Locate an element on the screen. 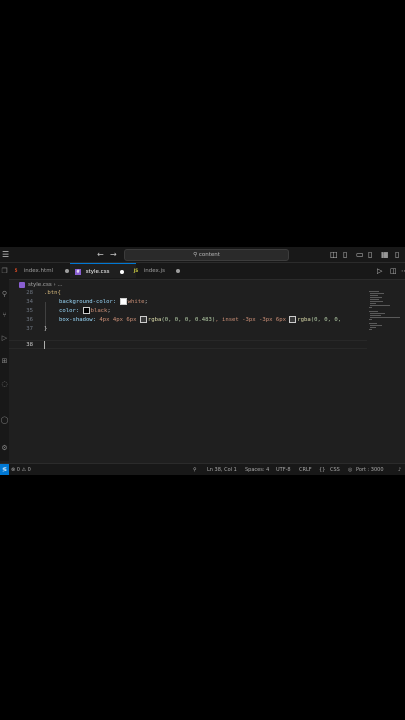 This screenshot has height=720, width=405. text-cursor is located at coordinates (44, 345).